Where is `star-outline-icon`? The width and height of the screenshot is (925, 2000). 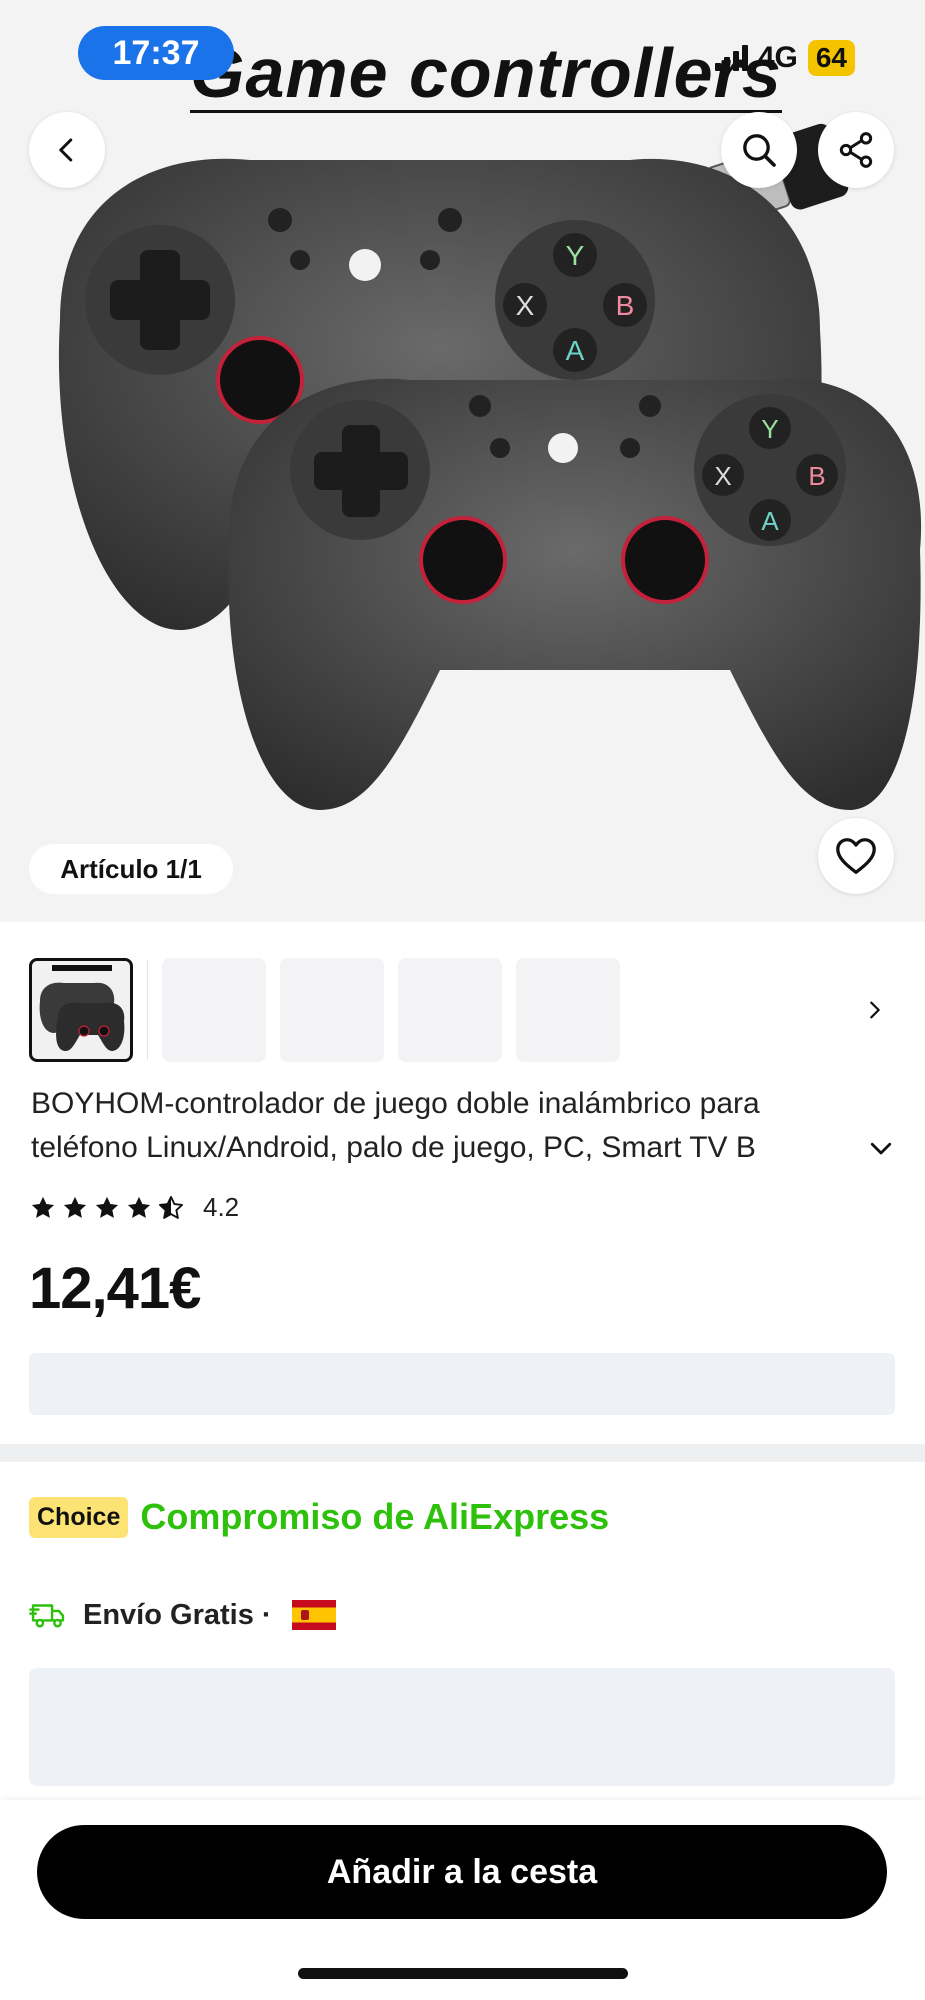
star-outline-icon is located at coordinates (171, 1207).